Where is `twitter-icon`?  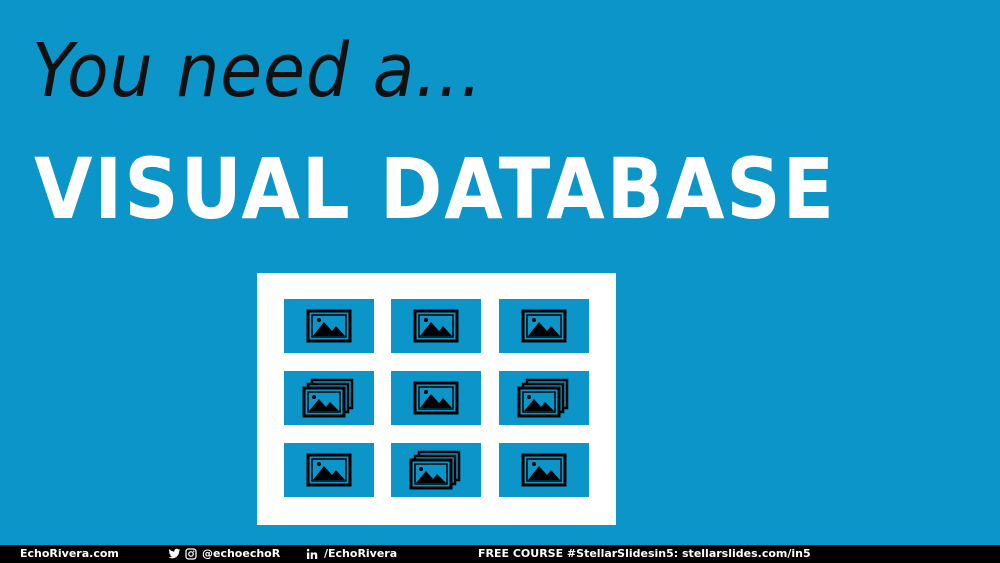 twitter-icon is located at coordinates (174, 554).